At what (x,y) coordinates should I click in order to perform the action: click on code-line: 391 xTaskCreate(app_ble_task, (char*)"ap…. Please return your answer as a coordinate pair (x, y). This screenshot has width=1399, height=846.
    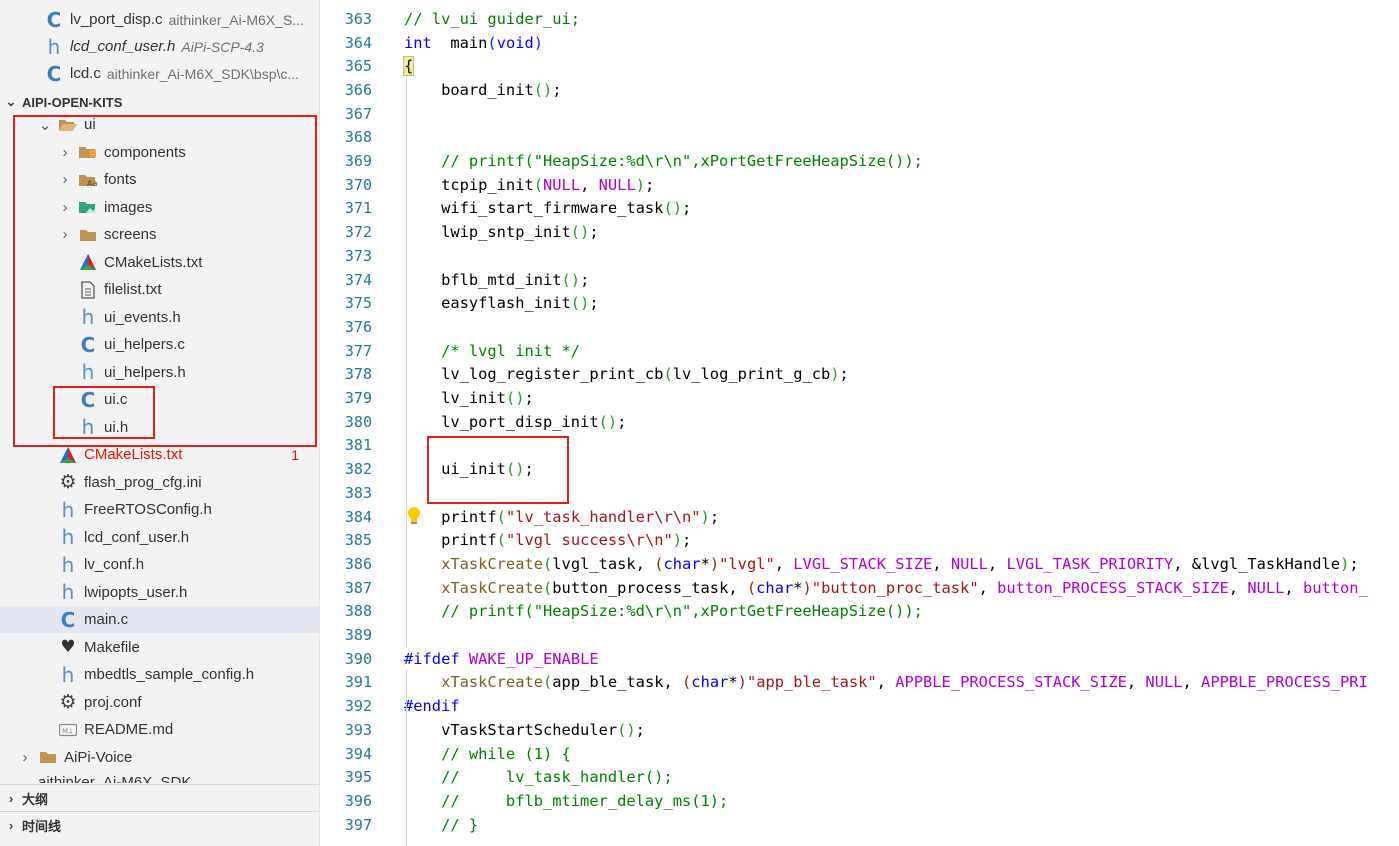
    Looking at the image, I should click on (859, 683).